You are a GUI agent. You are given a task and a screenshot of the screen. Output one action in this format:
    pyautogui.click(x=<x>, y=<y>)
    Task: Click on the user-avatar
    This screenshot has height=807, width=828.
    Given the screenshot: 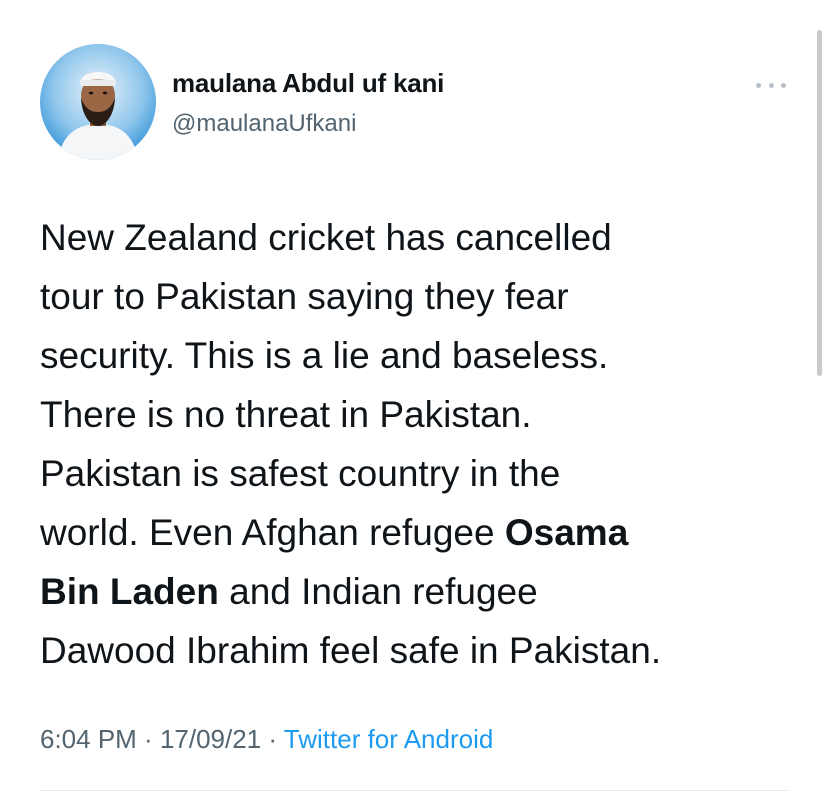 What is the action you would take?
    pyautogui.click(x=98, y=102)
    